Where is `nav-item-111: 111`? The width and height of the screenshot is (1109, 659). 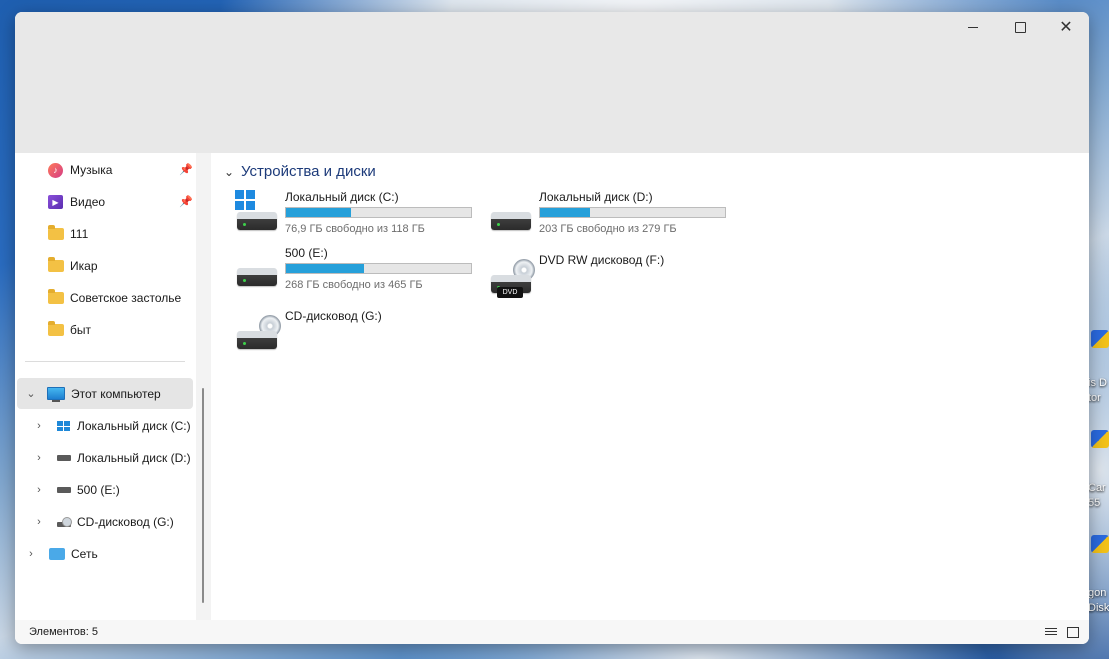
nav-item-111: 111 is located at coordinates (122, 234).